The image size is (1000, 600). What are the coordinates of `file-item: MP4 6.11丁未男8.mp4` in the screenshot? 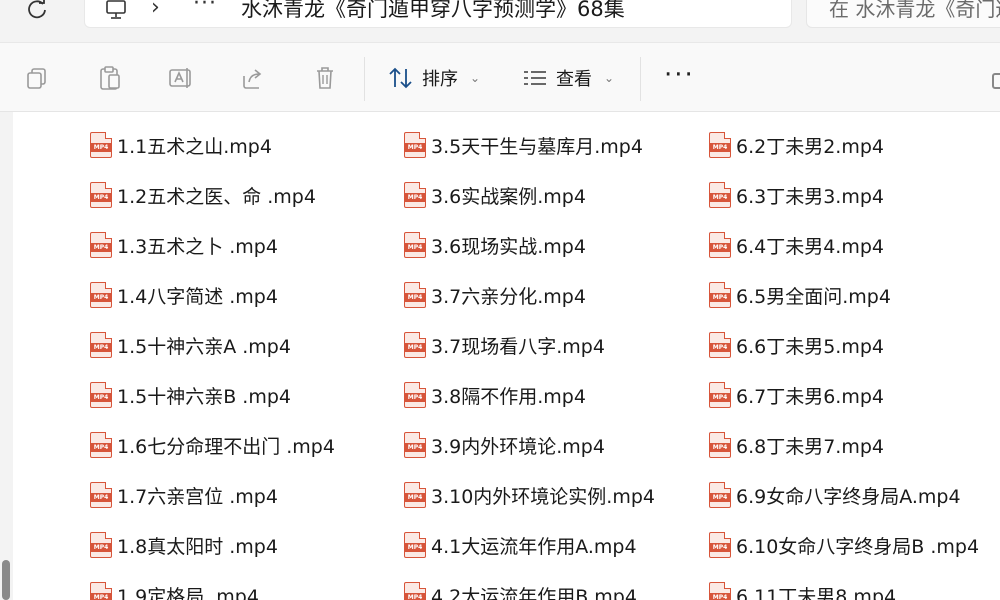 It's located at (802, 585).